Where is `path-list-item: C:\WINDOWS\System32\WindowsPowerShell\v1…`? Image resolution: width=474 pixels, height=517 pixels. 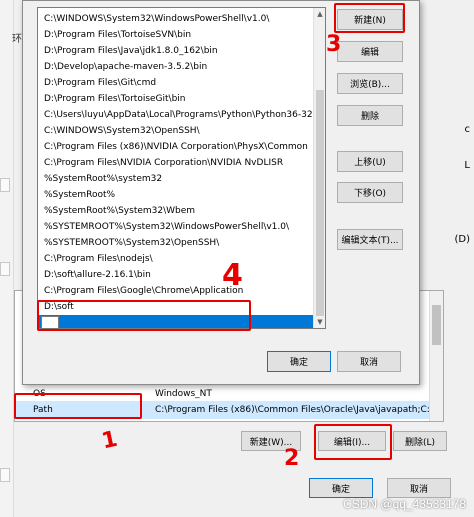
path-list-item: C:\WINDOWS\System32\WindowsPowerShell\v1… is located at coordinates (175, 19).